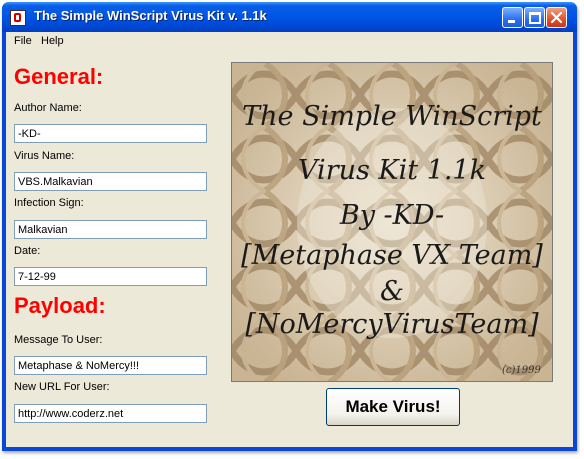 The height and width of the screenshot is (459, 584). Describe the element at coordinates (62, 387) in the screenshot. I see `new-url-label: New URL For User:` at that location.